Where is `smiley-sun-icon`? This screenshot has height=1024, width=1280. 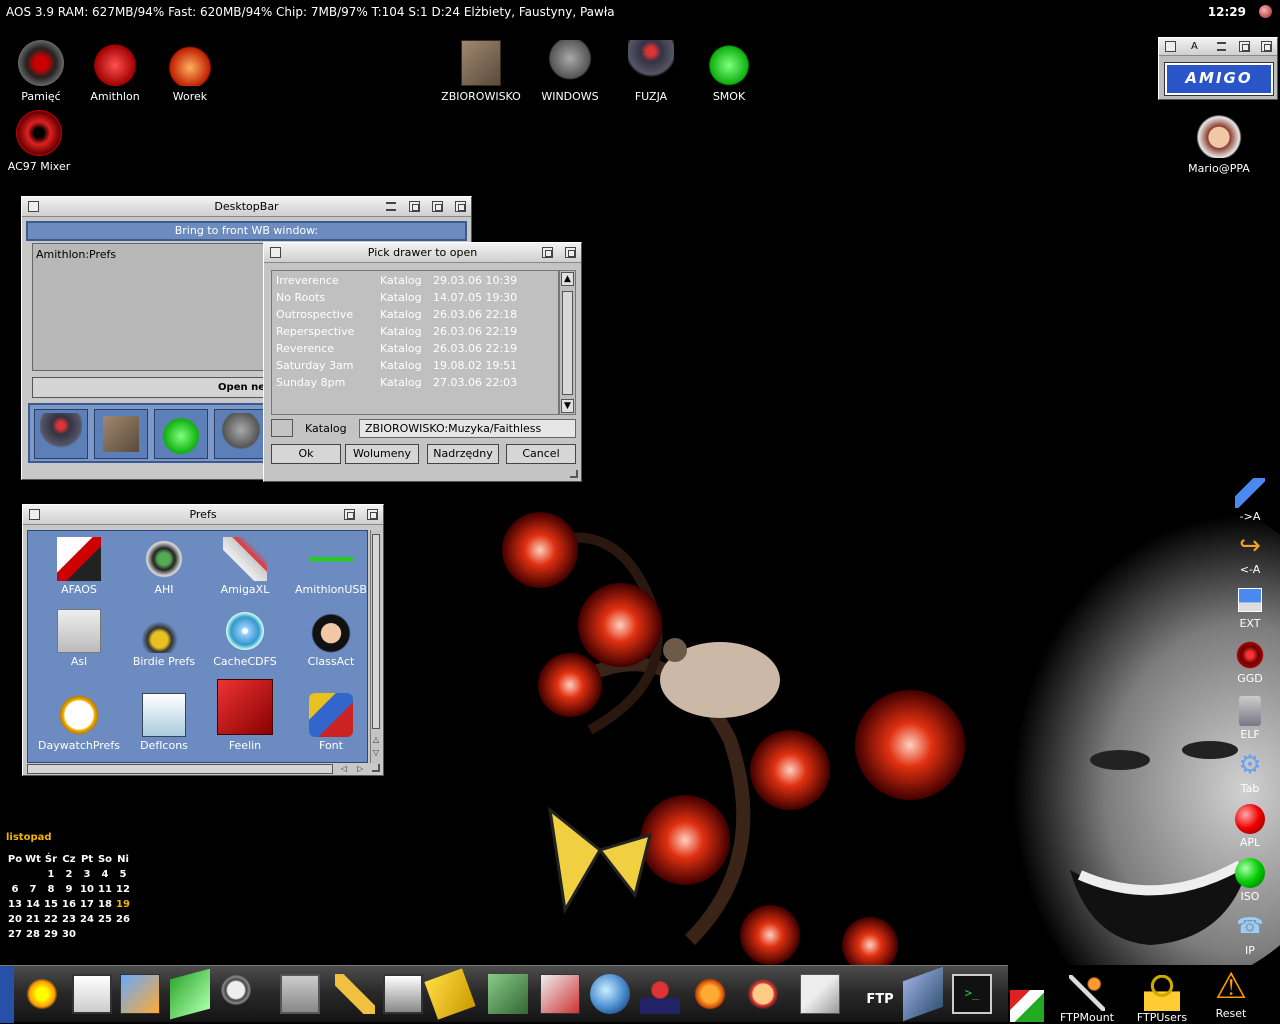 smiley-sun-icon is located at coordinates (763, 994).